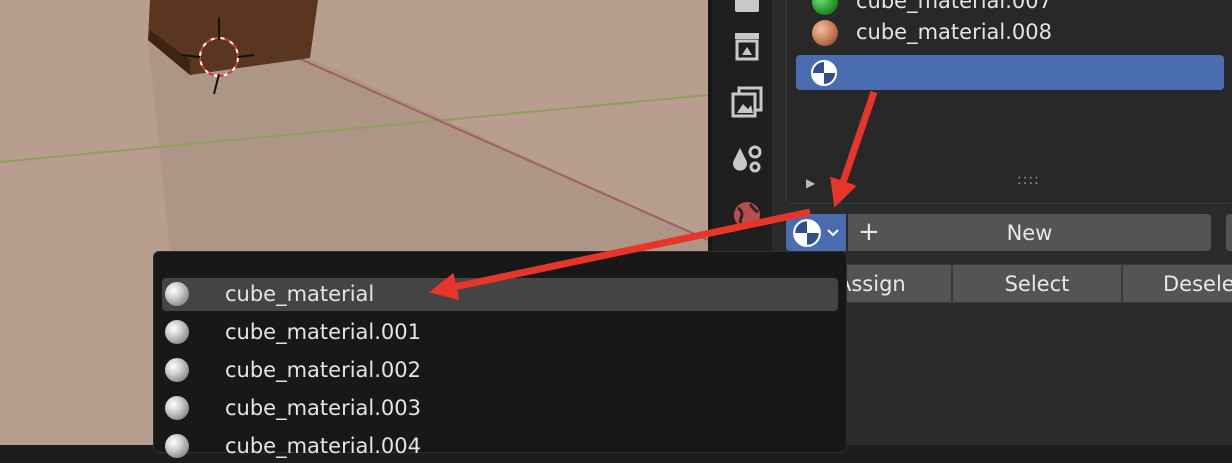 This screenshot has width=1232, height=463. What do you see at coordinates (1229, 232) in the screenshot?
I see `slot-specials-button` at bounding box center [1229, 232].